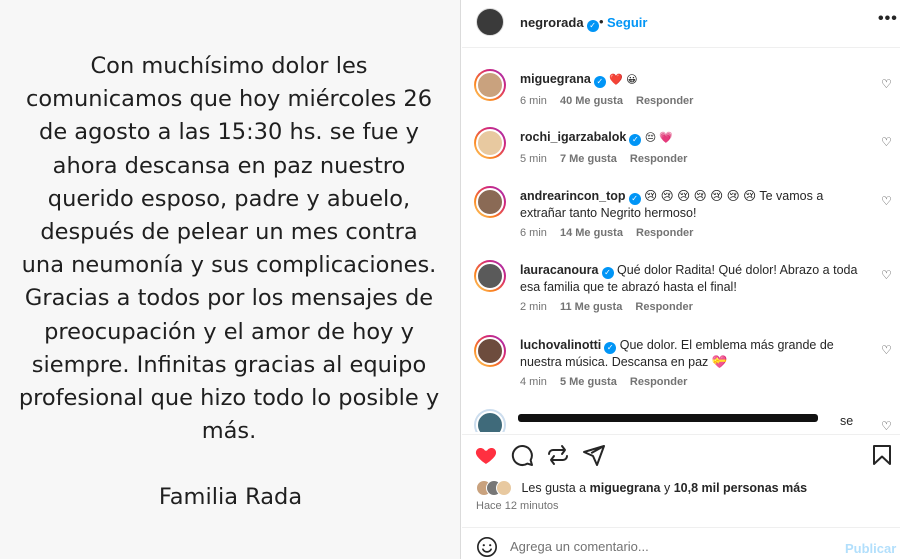 This screenshot has height=559, width=900. I want to click on comment-meta: 6 min 14 Me gusta Responder, so click(611, 233).